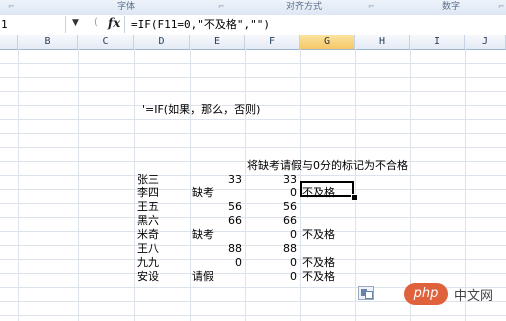 Image resolution: width=506 pixels, height=321 pixels. Describe the element at coordinates (200, 24) in the screenshot. I see `formula-input: =IF(F11=0,"不及格","")` at that location.